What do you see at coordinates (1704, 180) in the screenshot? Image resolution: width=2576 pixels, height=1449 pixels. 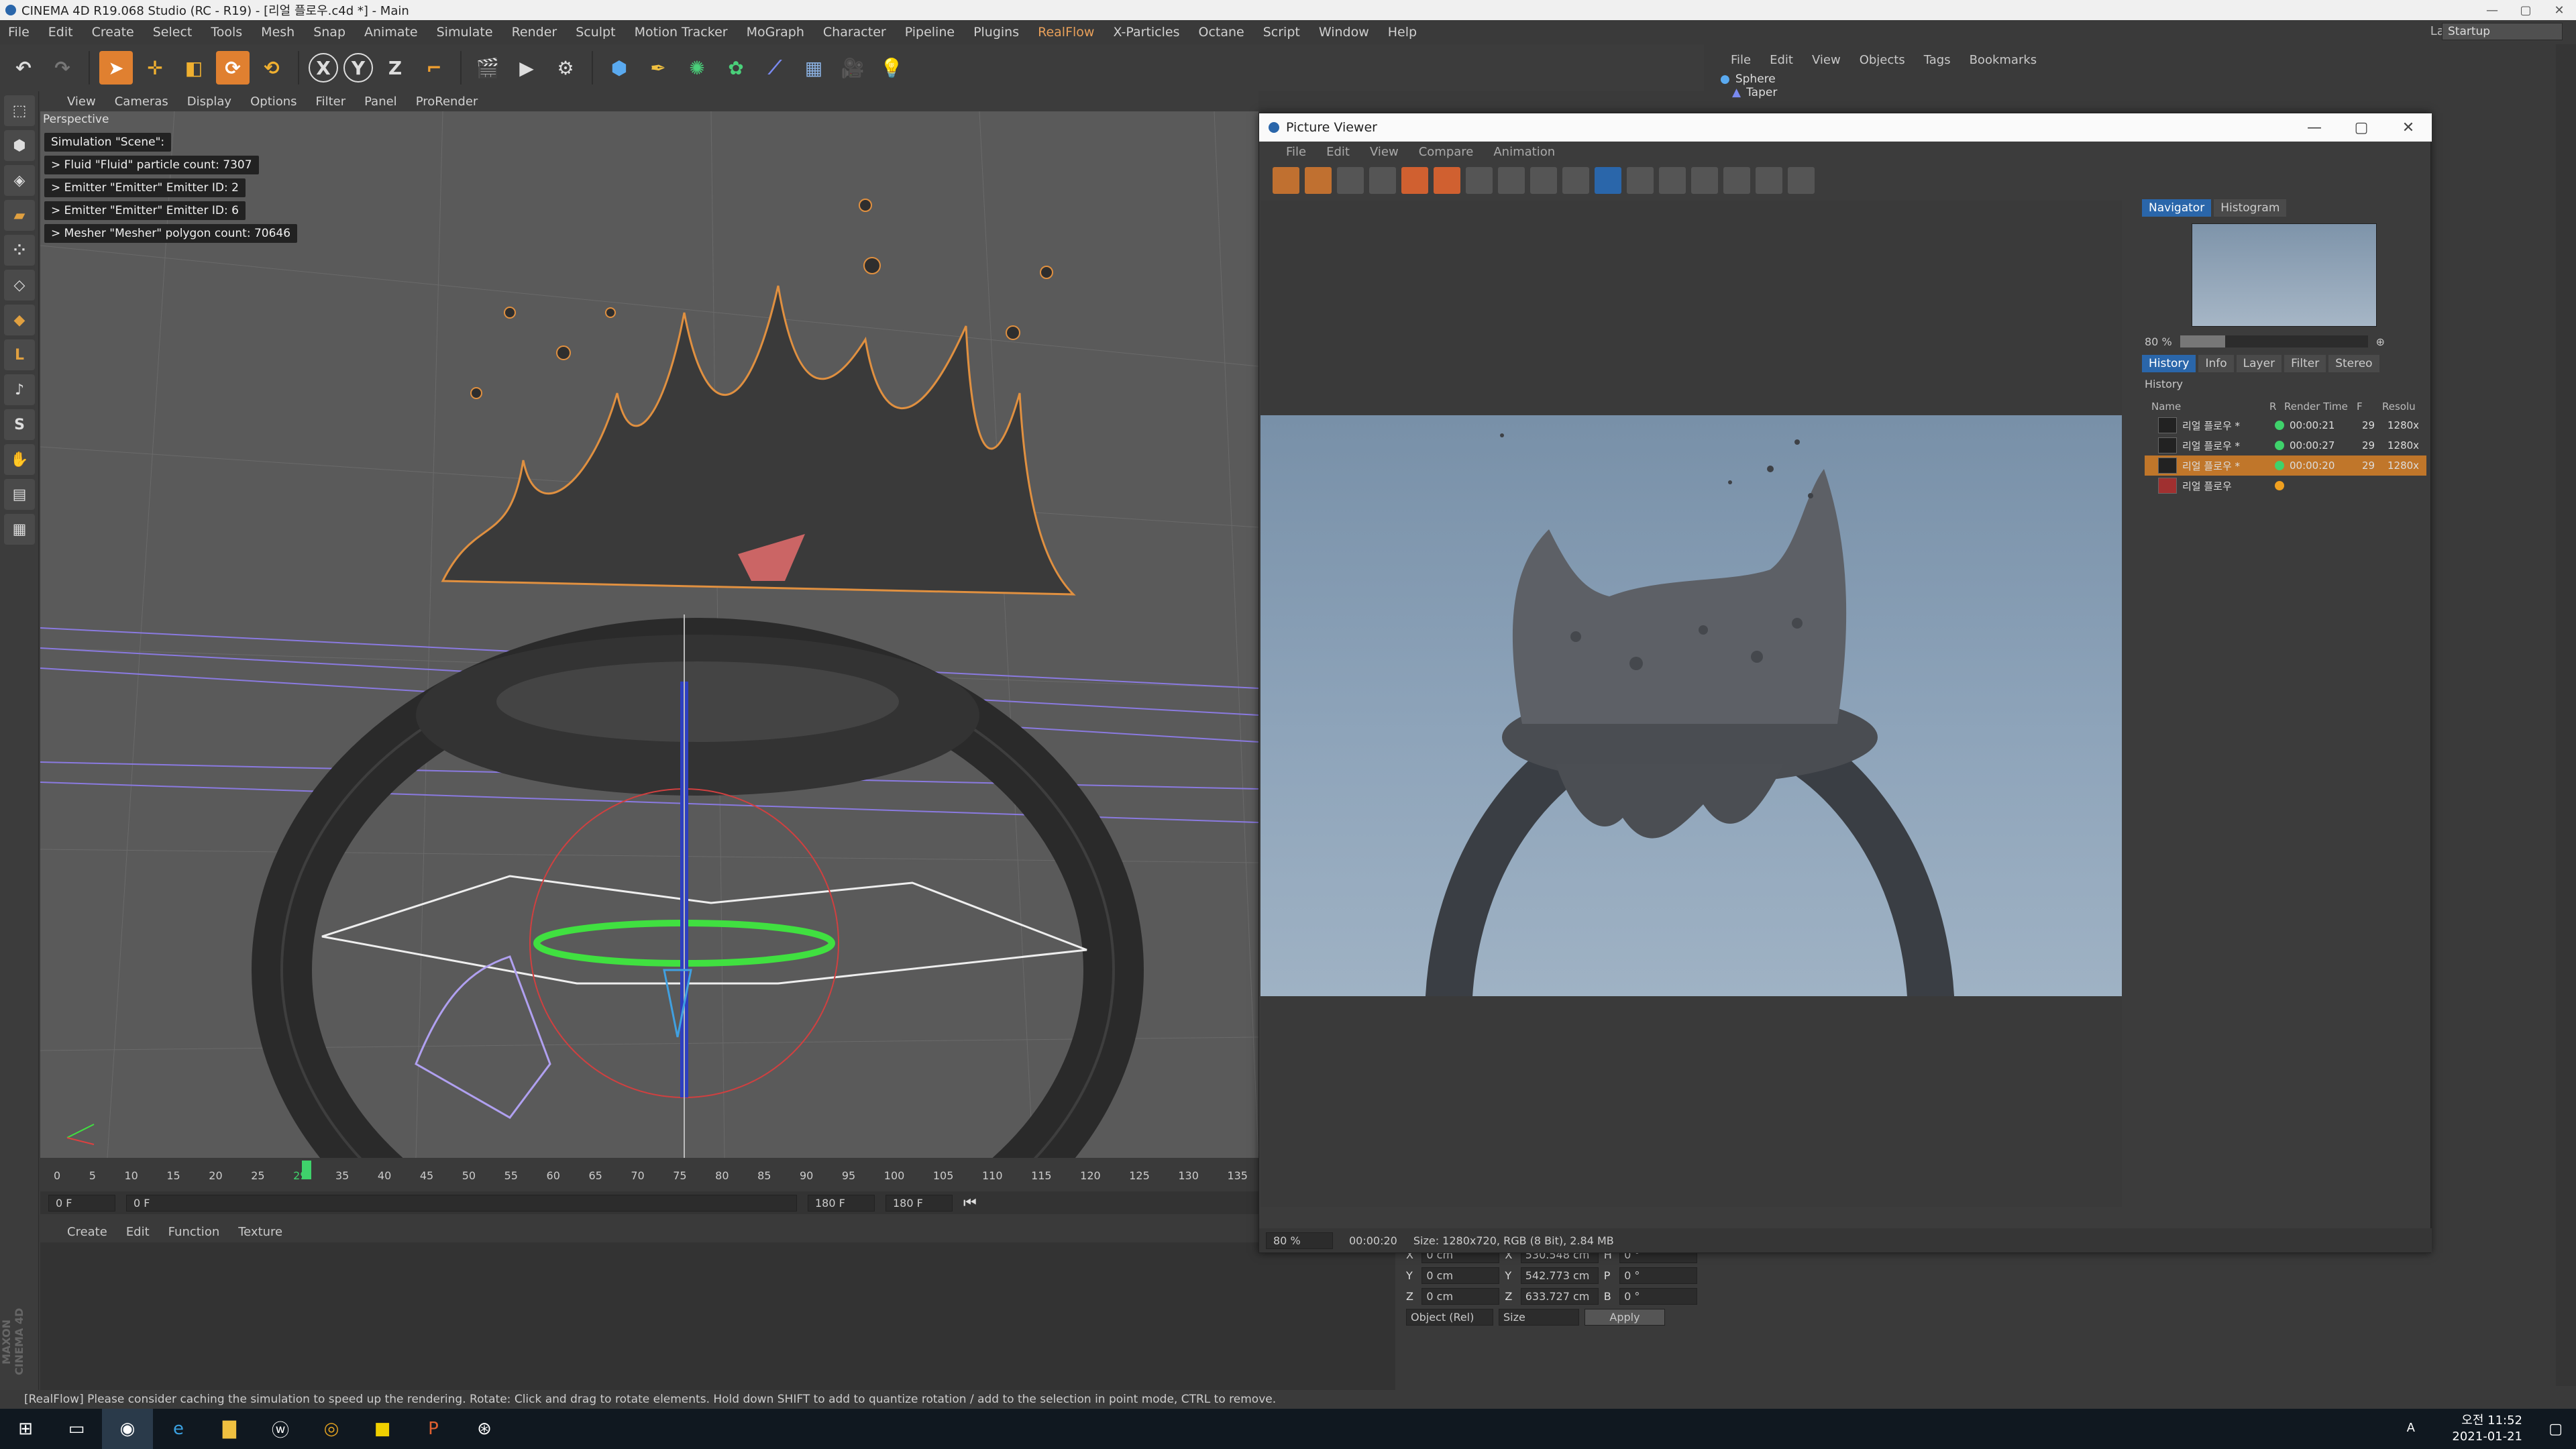 I see `compare-b-icon` at bounding box center [1704, 180].